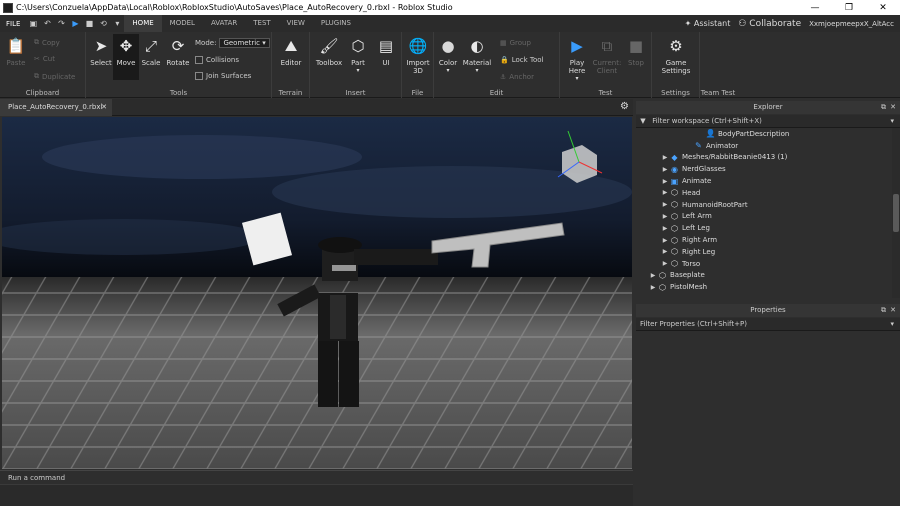 The width and height of the screenshot is (900, 506). I want to click on explorer-scrollbar, so click(896, 213).